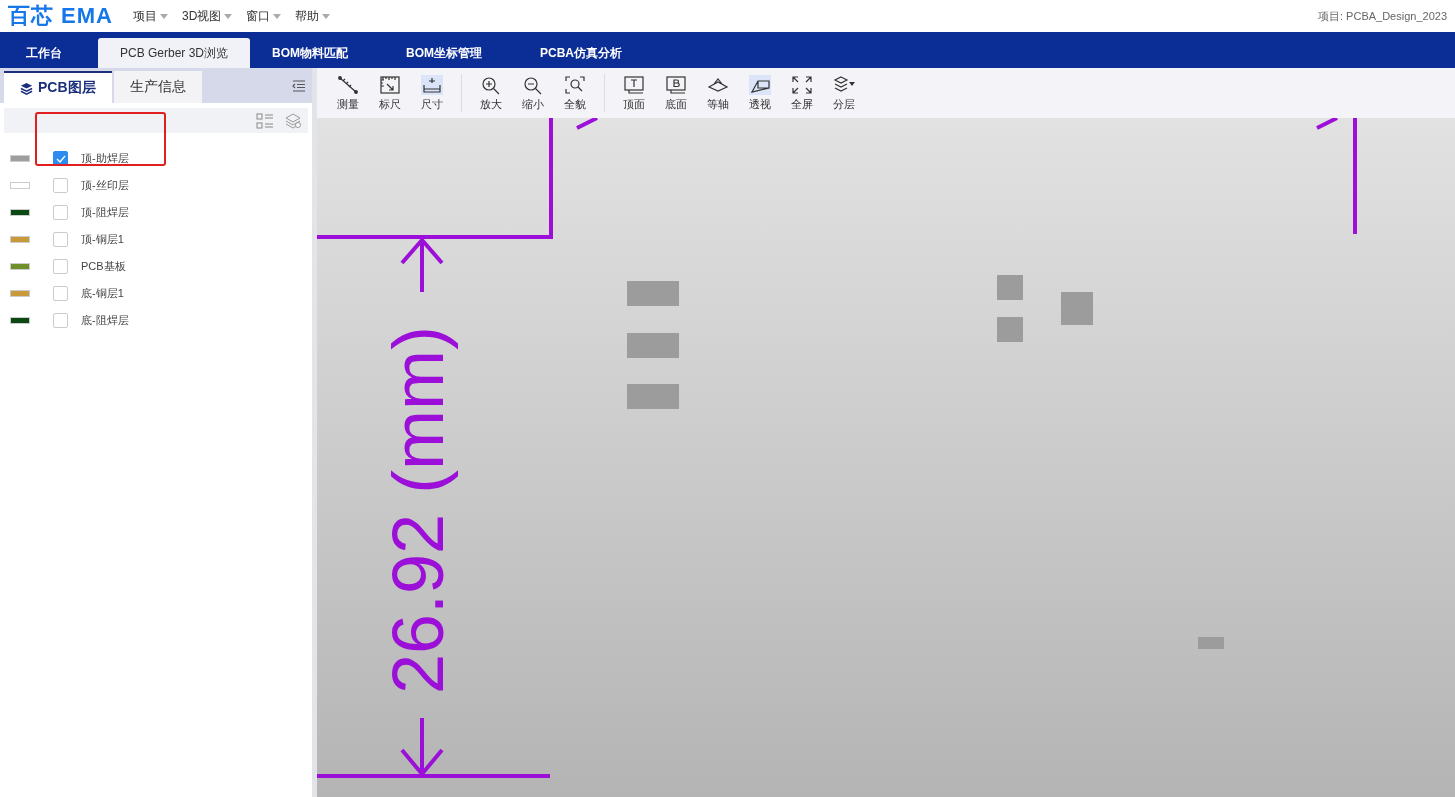 The image size is (1455, 797). What do you see at coordinates (105, 185) in the screenshot?
I see `layer-label: 顶-丝印层` at bounding box center [105, 185].